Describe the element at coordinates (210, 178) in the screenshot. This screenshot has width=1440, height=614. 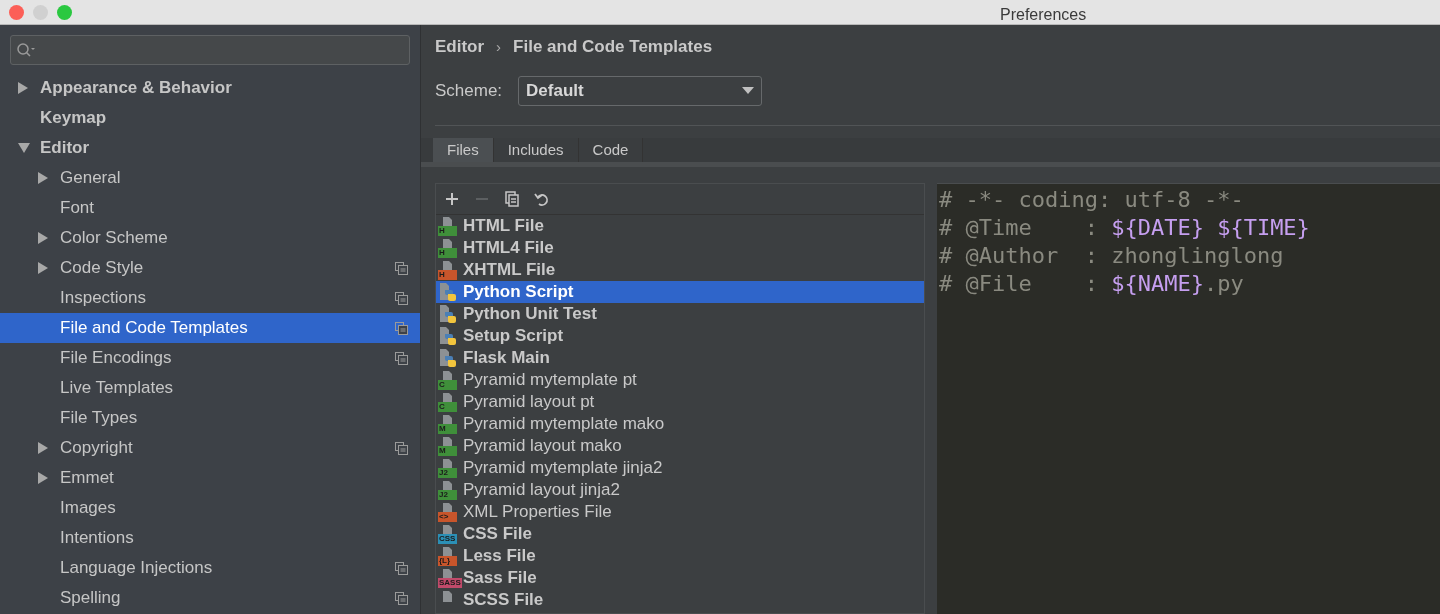
I see `tree-item: General` at that location.